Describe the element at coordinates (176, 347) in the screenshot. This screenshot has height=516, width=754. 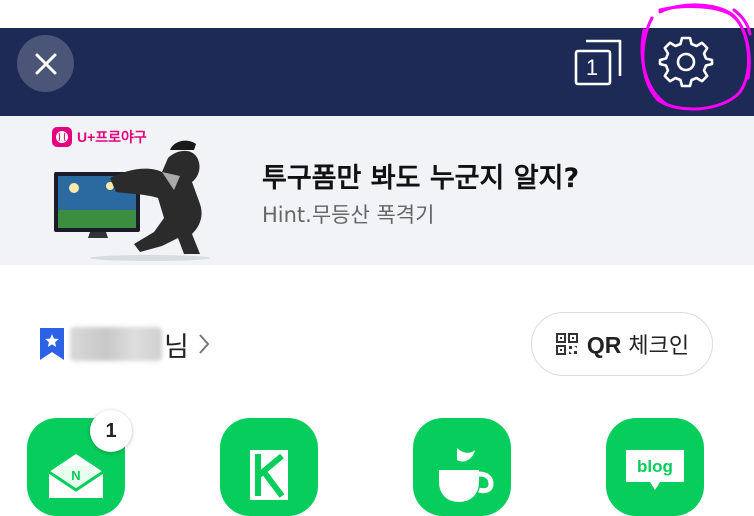
I see `user-suffix: 님` at that location.